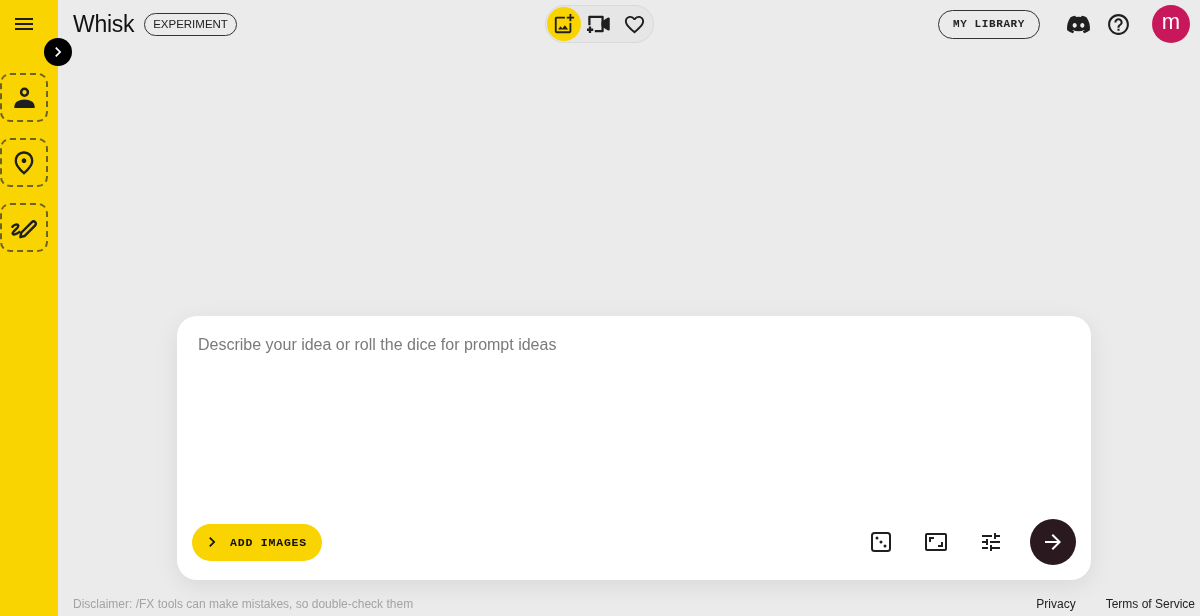 Image resolution: width=1200 pixels, height=616 pixels. What do you see at coordinates (104, 24) in the screenshot?
I see `app-title: Whisk` at bounding box center [104, 24].